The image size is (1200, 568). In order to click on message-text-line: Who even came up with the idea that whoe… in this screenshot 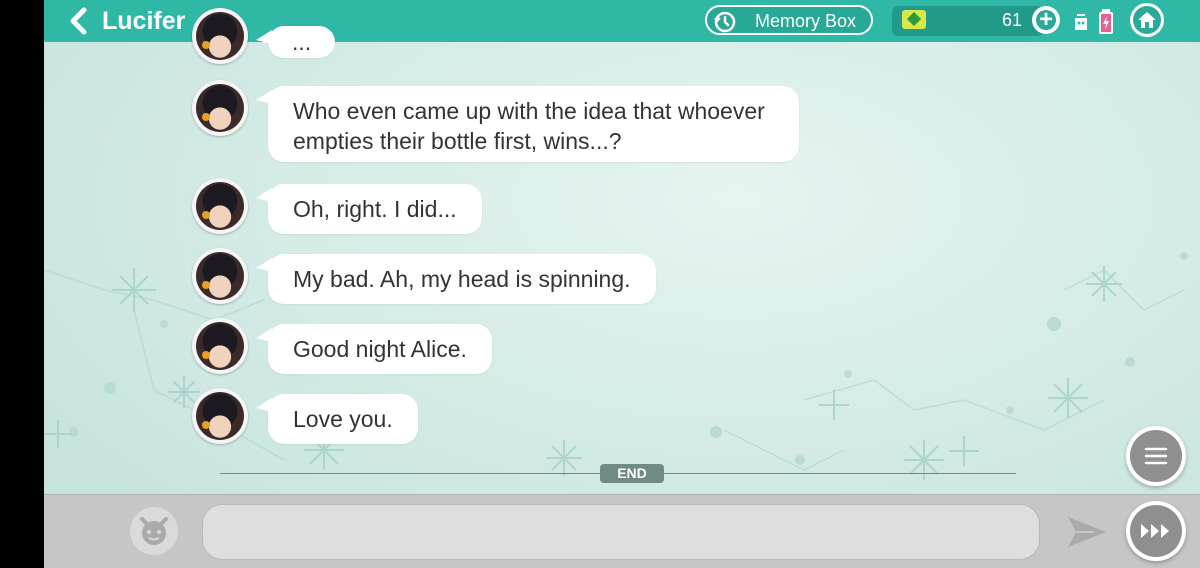, I will do `click(529, 111)`.